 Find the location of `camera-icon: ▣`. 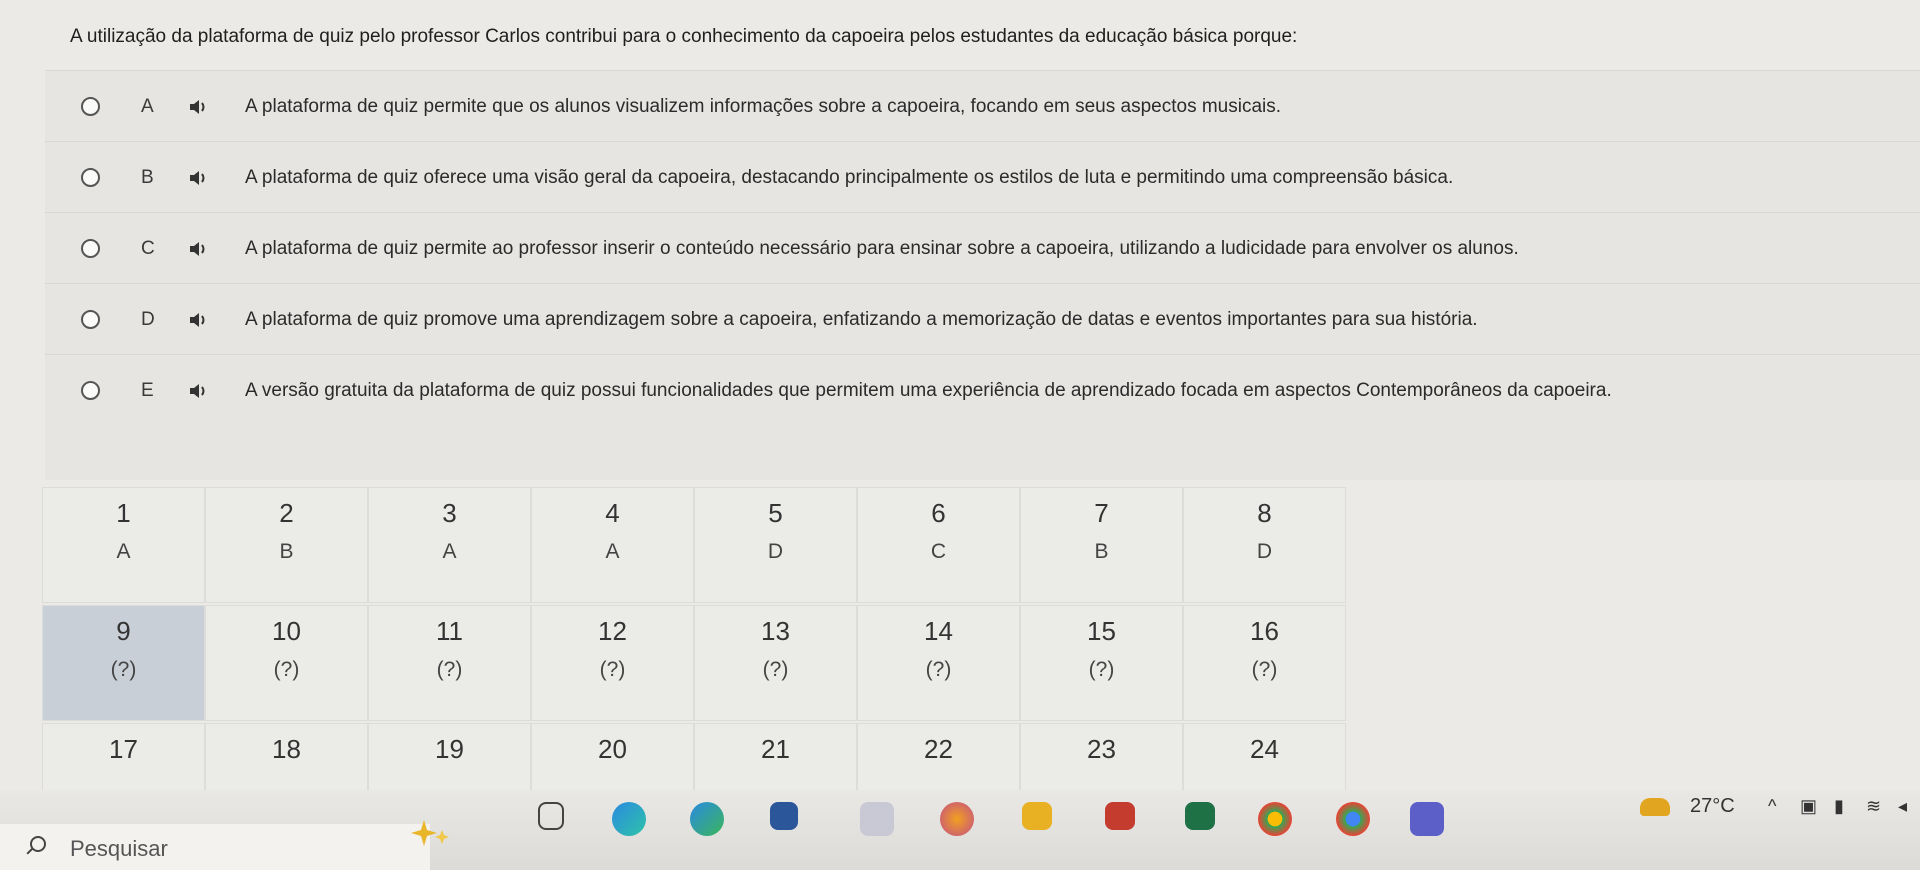

camera-icon: ▣ is located at coordinates (1808, 806).